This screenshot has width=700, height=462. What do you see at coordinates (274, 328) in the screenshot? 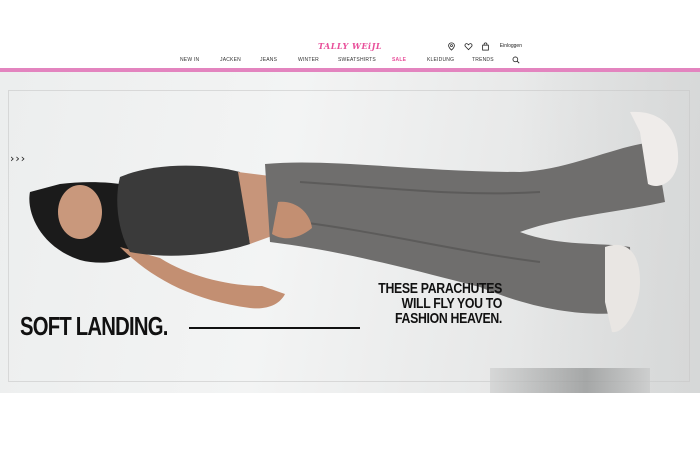
I see `headline-divider` at bounding box center [274, 328].